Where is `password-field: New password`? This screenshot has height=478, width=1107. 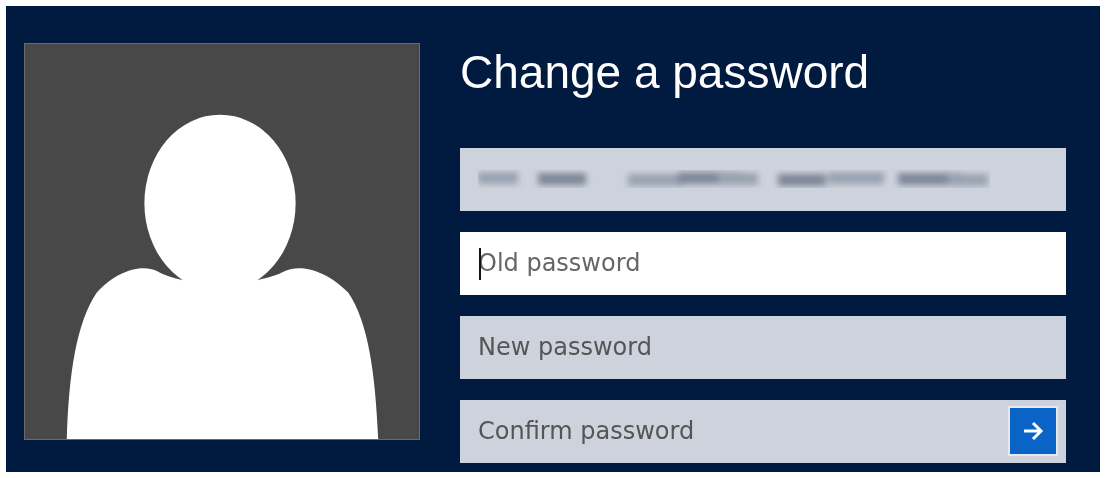 password-field: New password is located at coordinates (763, 347).